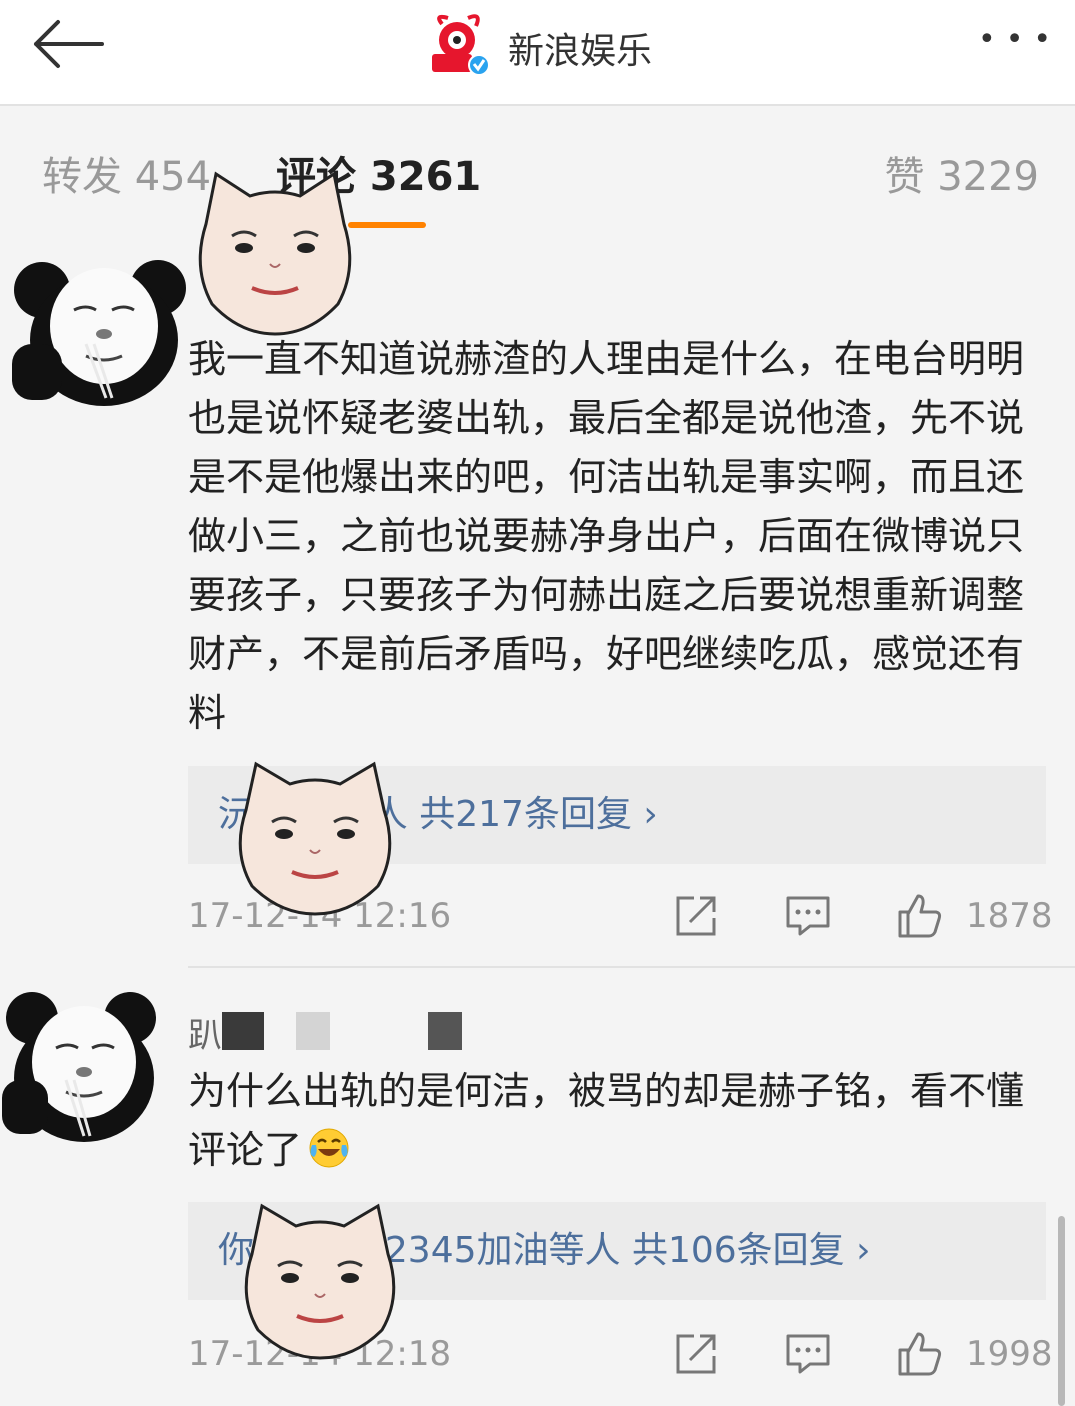 This screenshot has height=1406, width=1075. I want to click on active-tab-indicator, so click(387, 225).